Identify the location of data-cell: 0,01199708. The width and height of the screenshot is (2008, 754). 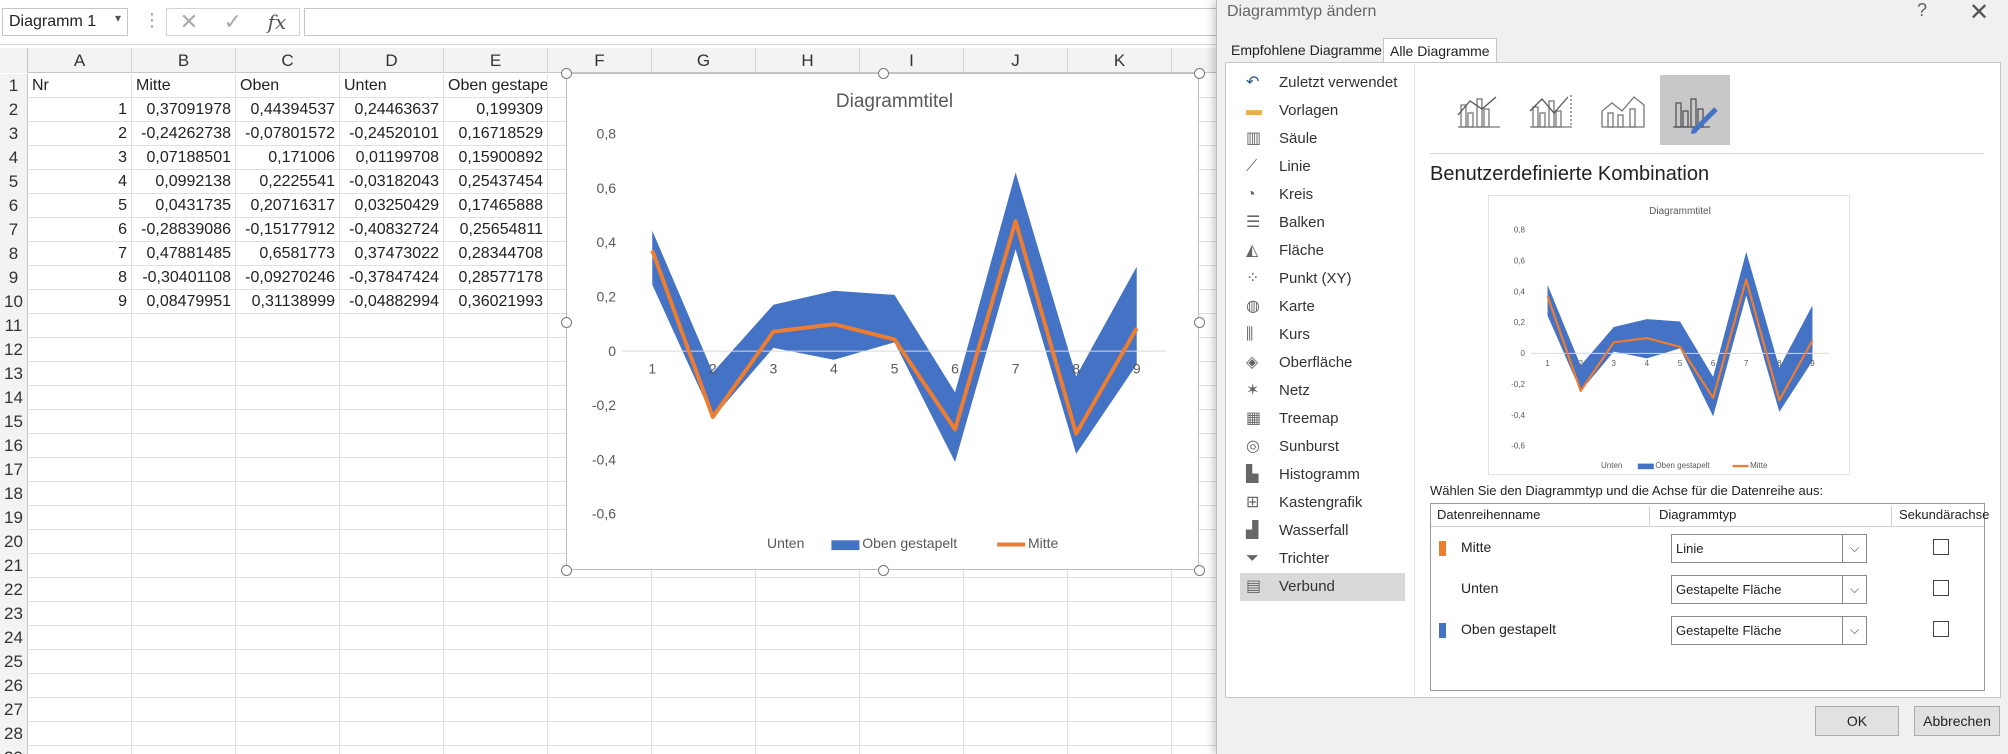
(392, 158).